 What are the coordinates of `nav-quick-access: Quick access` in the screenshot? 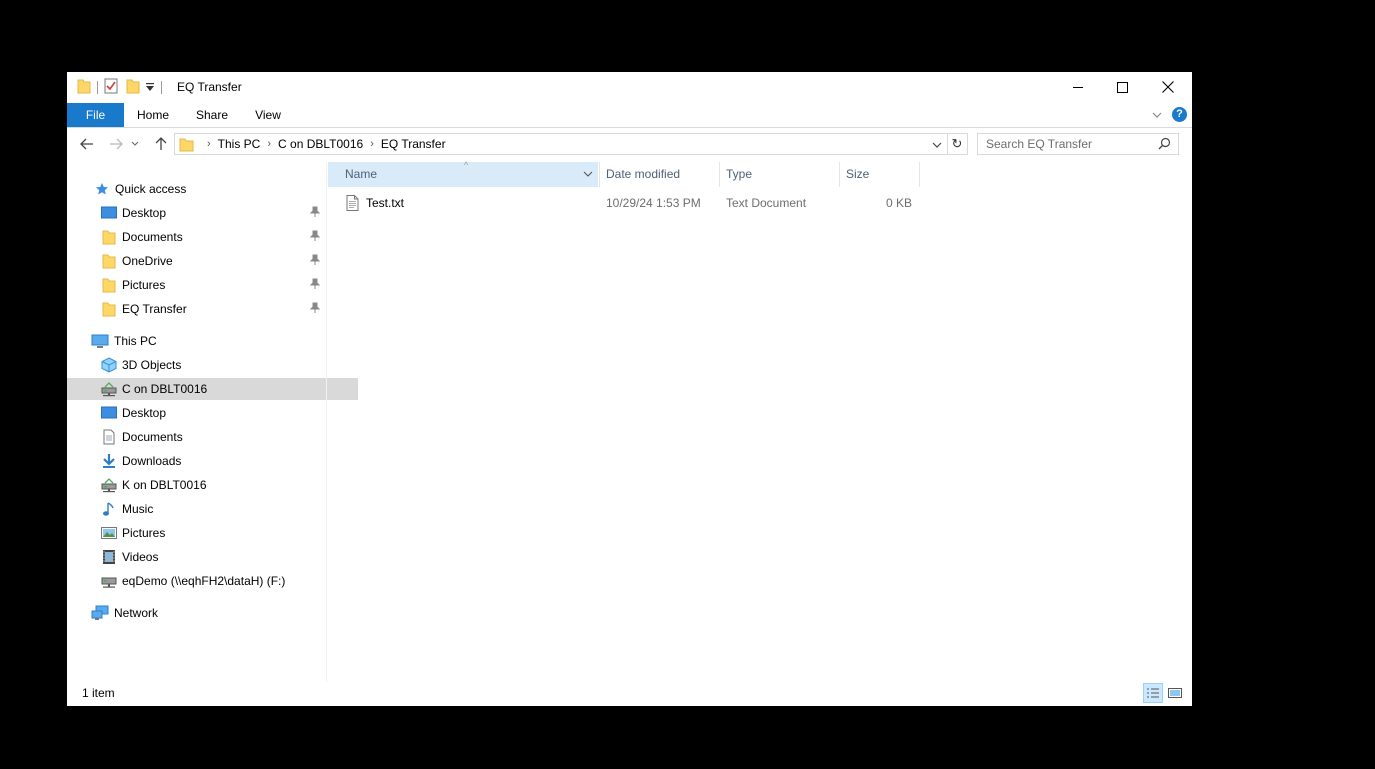 It's located at (209, 189).